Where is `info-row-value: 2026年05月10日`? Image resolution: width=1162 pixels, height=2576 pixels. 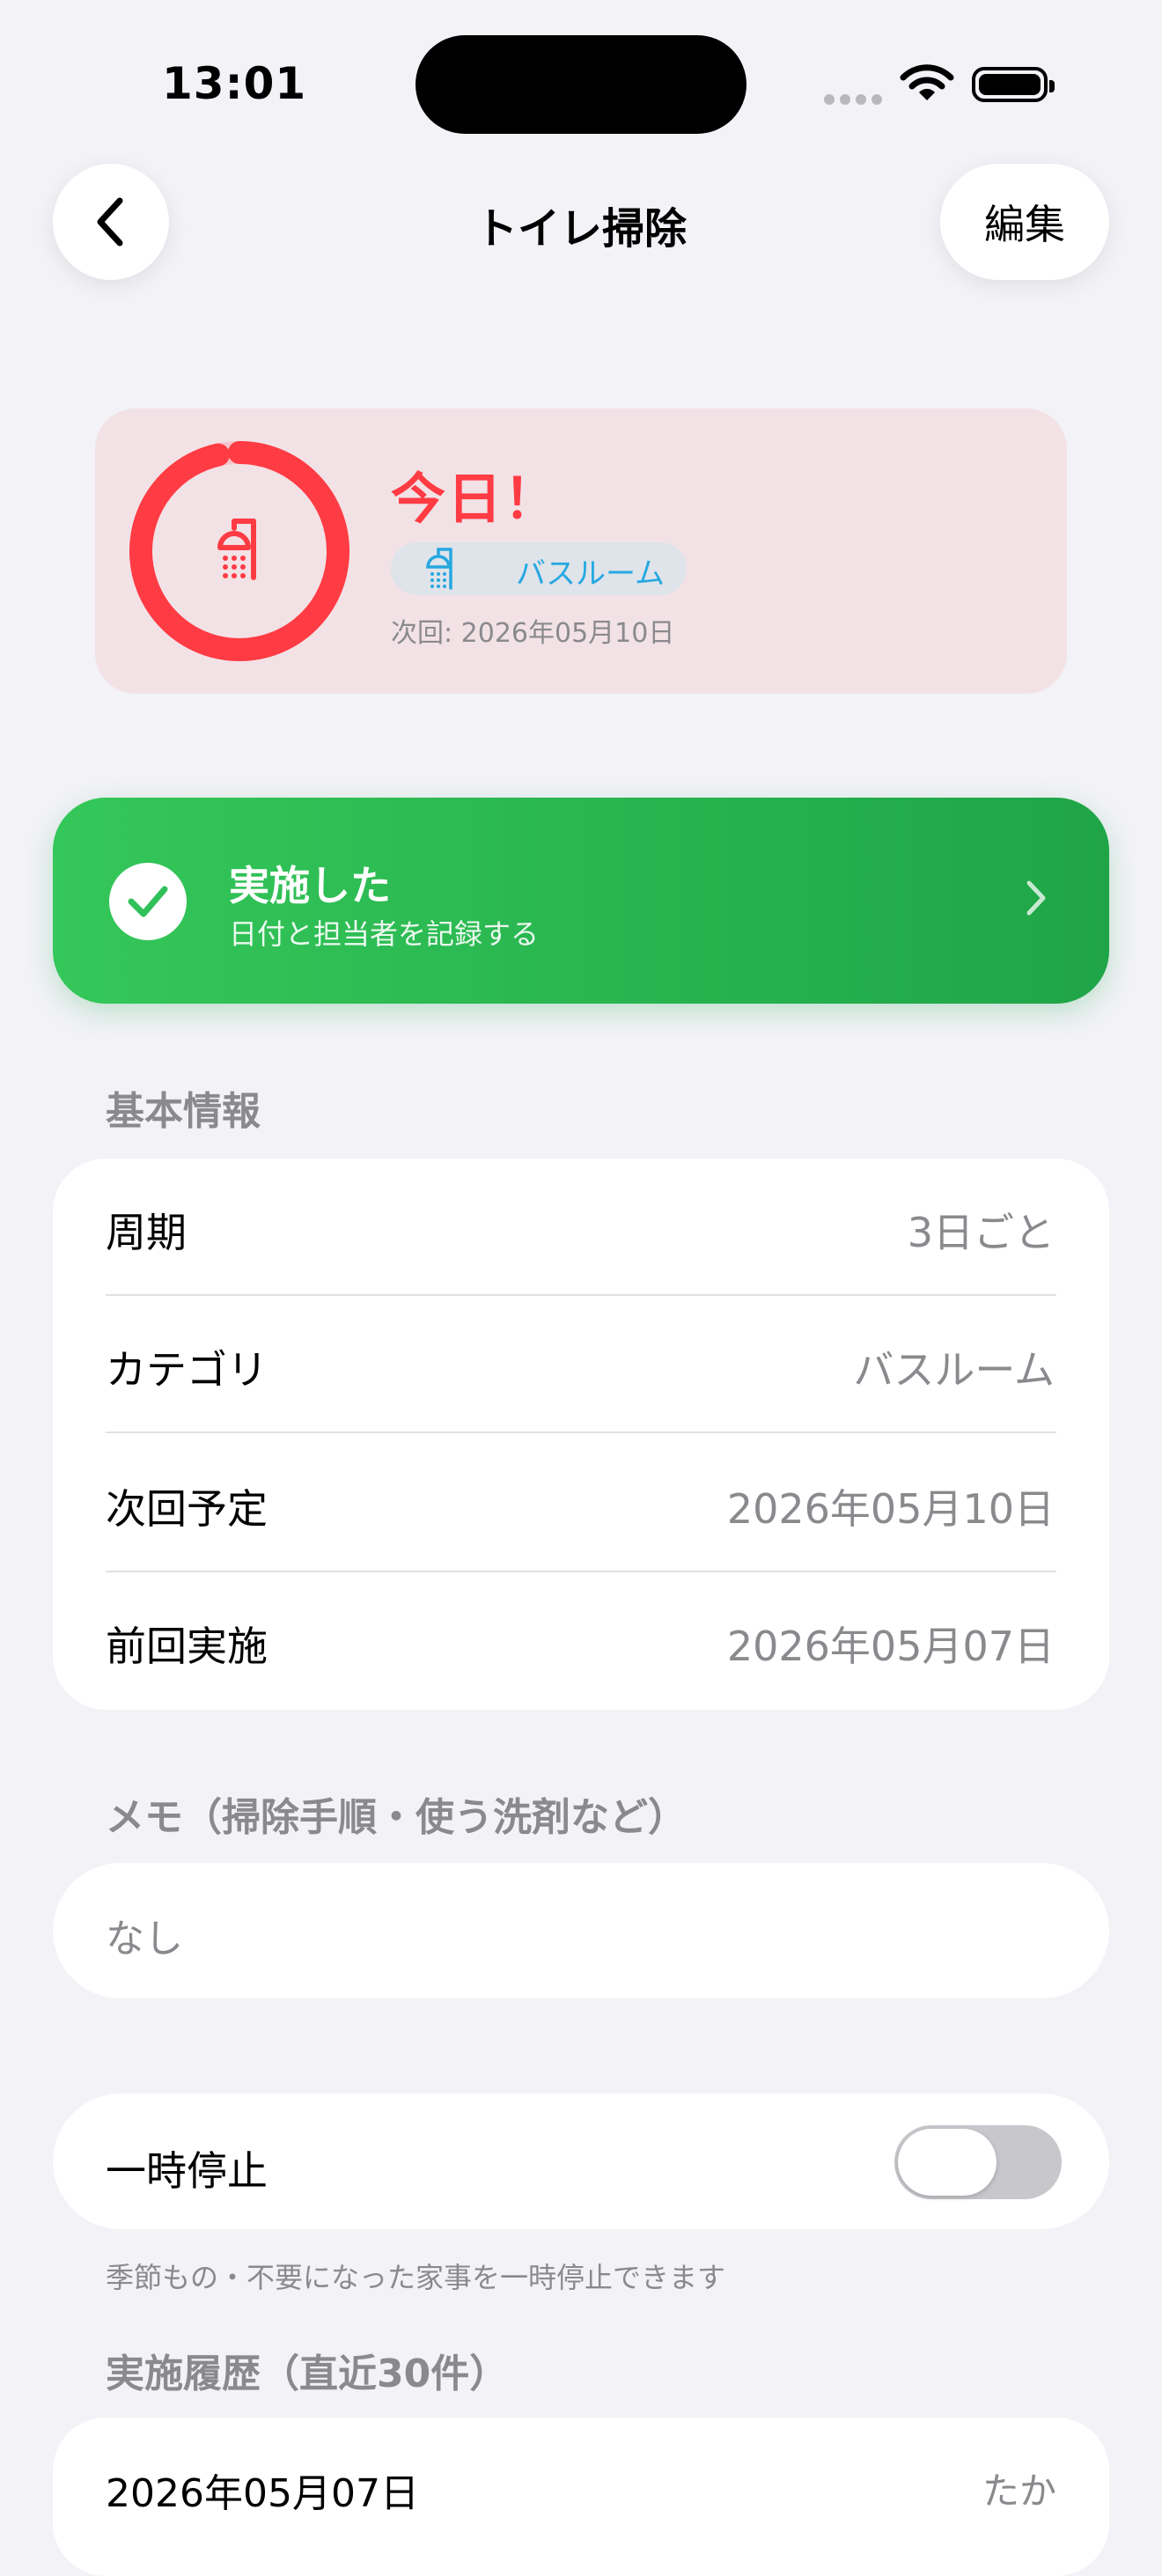
info-row-value: 2026年05月10日 is located at coordinates (890, 1509).